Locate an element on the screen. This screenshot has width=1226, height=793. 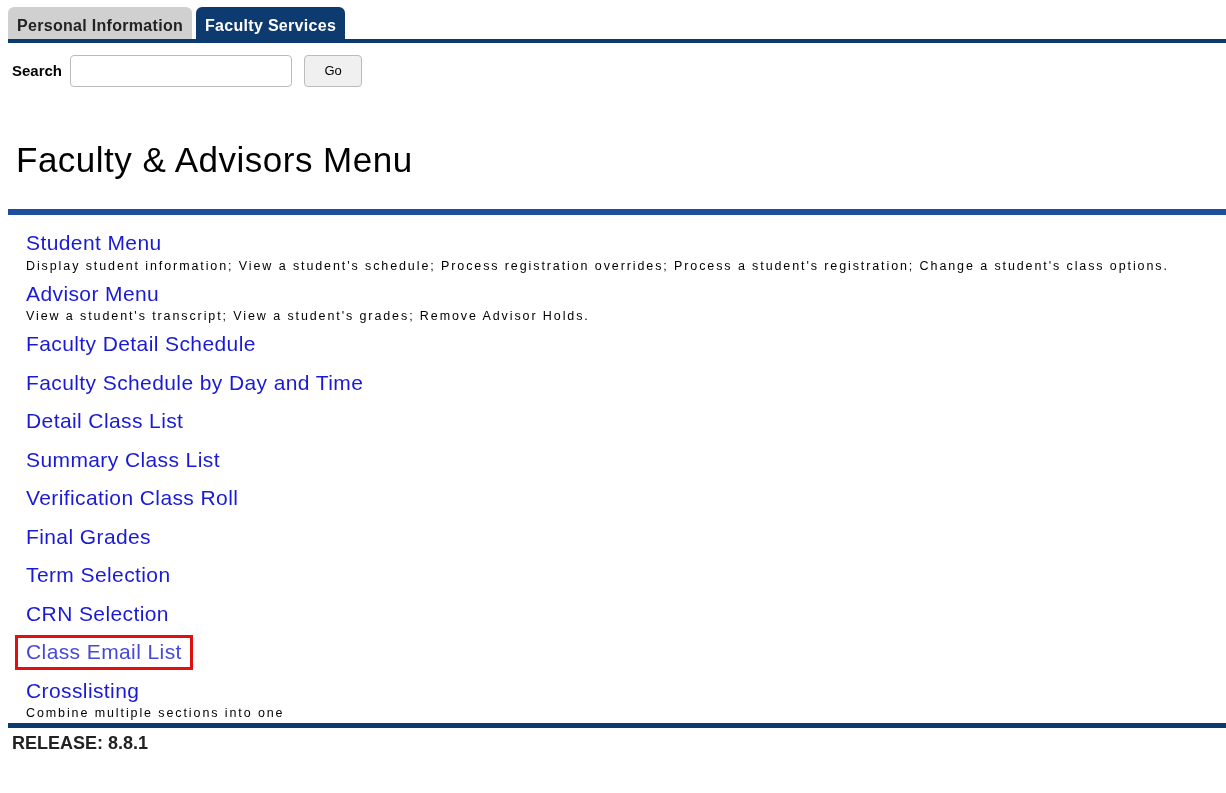
search-field is located at coordinates (181, 71).